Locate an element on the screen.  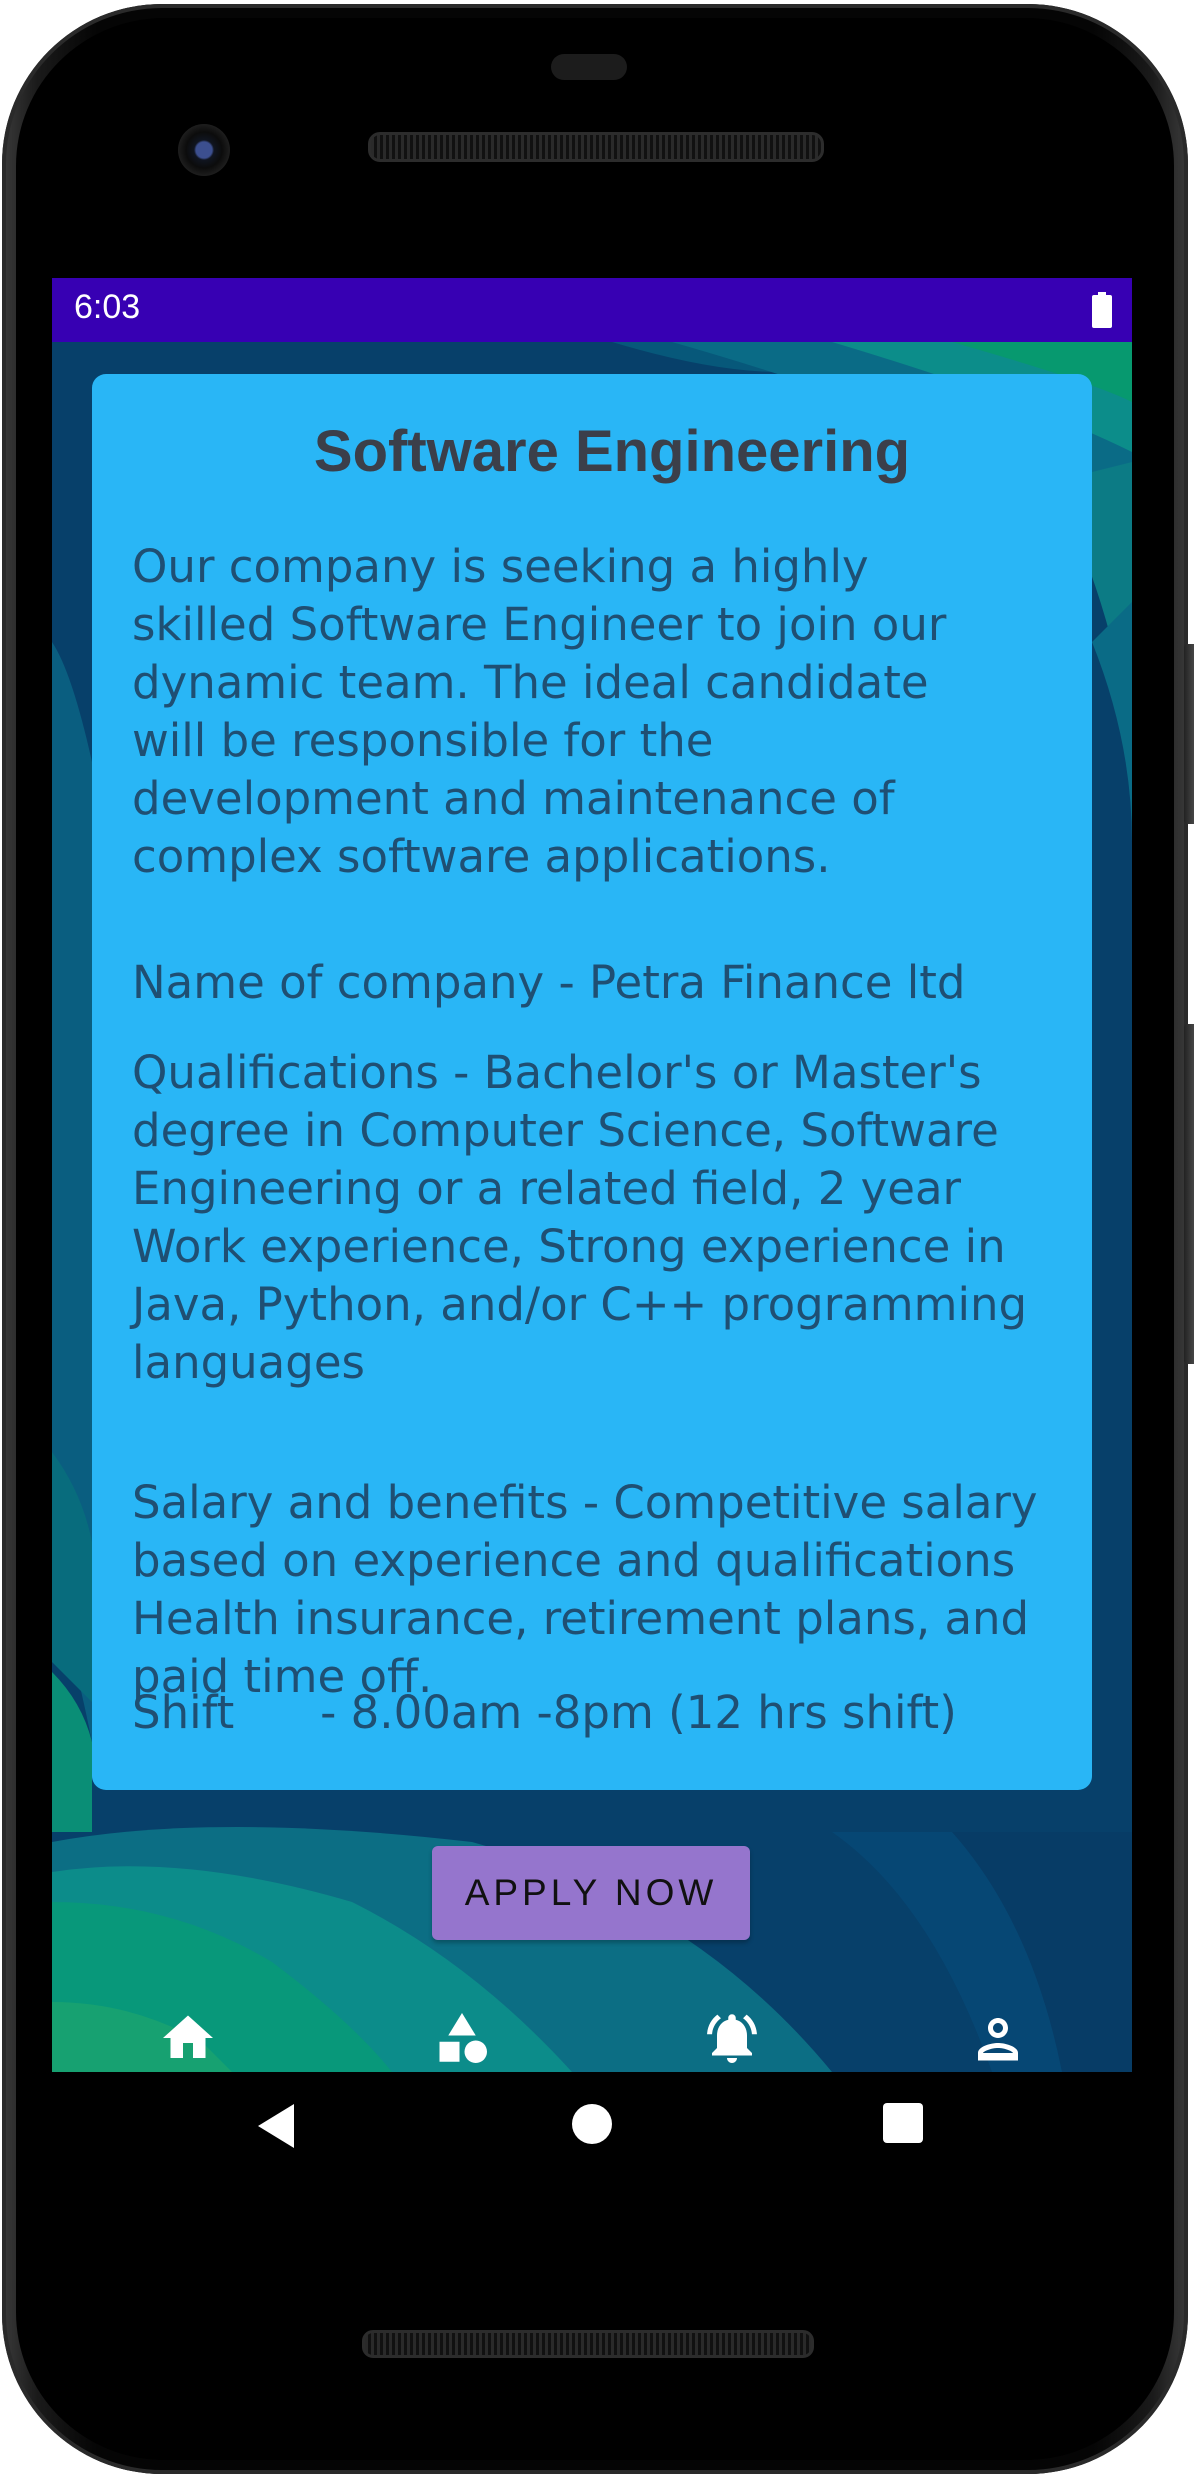
shapes-icon is located at coordinates (463, 2038).